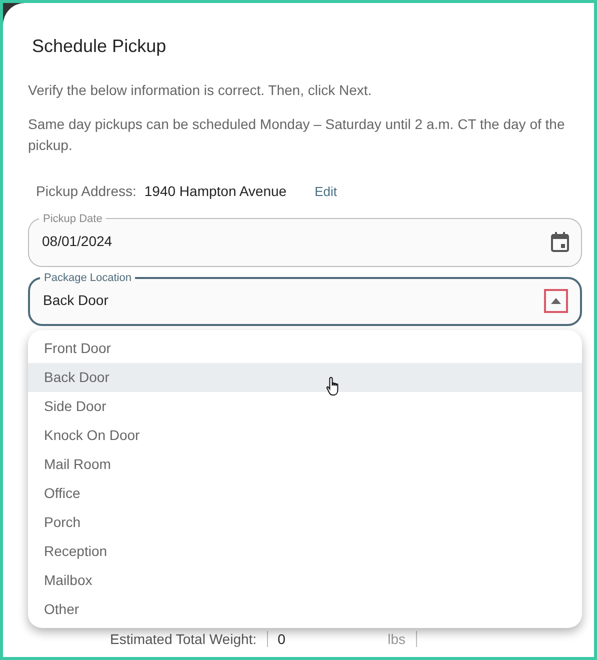 The height and width of the screenshot is (660, 597). Describe the element at coordinates (305, 239) in the screenshot. I see `date-field: Pickup Date 08/01/2024` at that location.